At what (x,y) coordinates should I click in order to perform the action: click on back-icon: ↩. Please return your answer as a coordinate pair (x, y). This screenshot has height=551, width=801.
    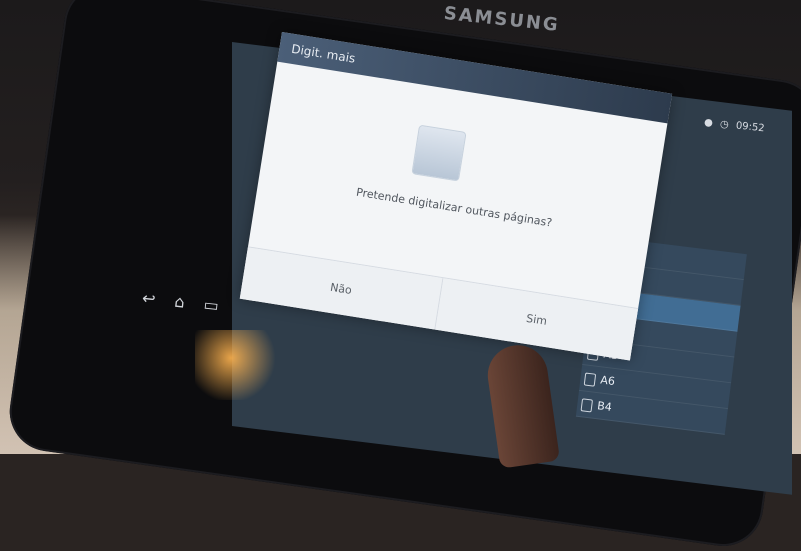
    Looking at the image, I should click on (148, 298).